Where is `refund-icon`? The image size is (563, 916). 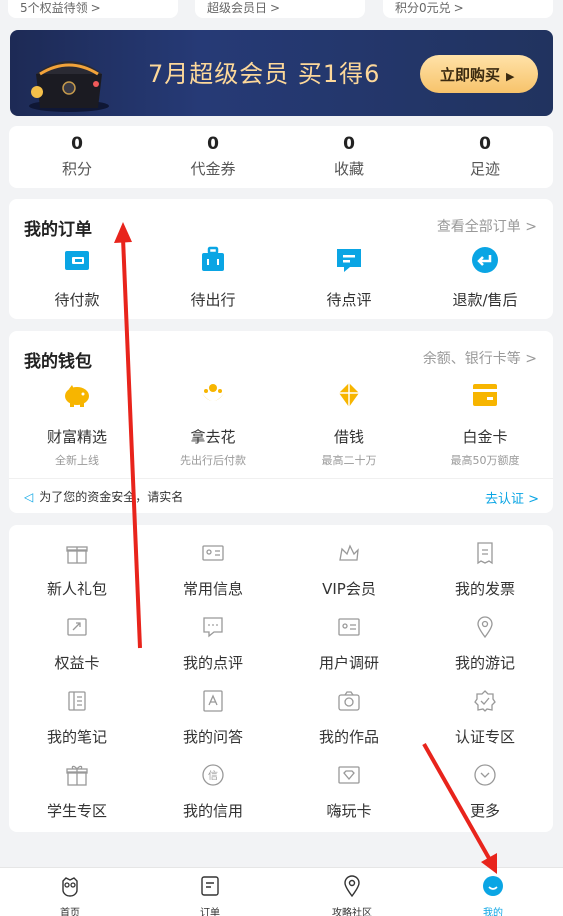 refund-icon is located at coordinates (485, 260).